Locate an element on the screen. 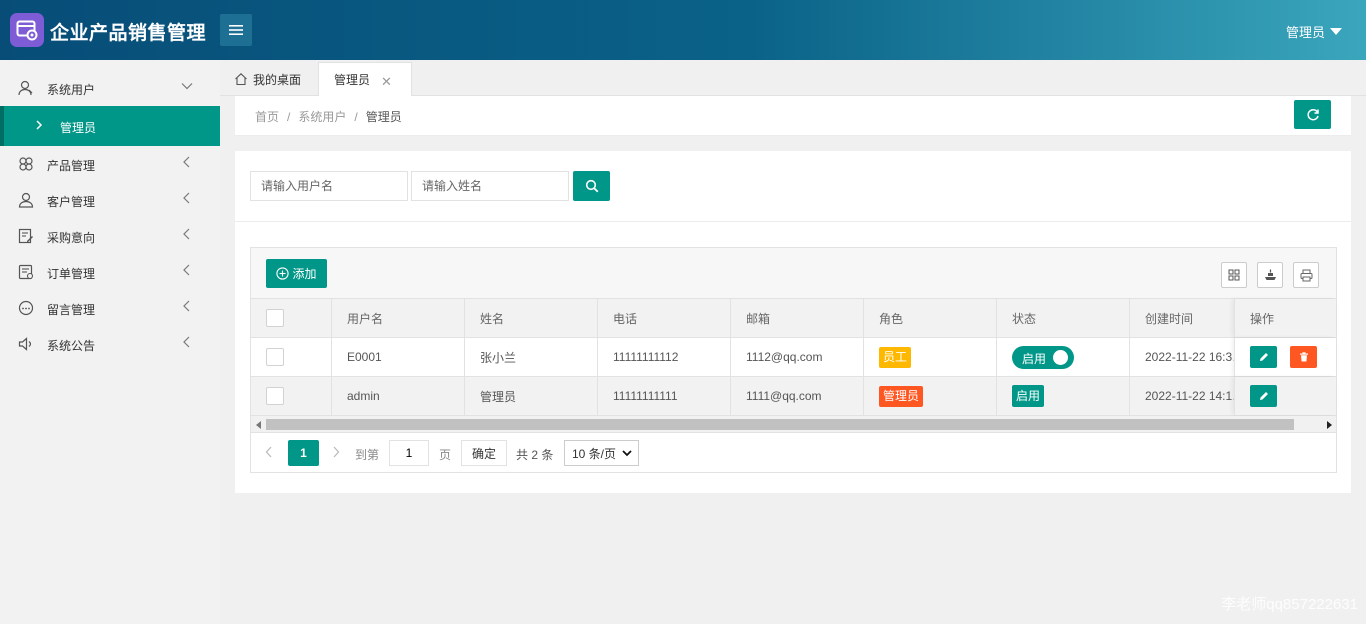  chevron-right-icon is located at coordinates (39, 125).